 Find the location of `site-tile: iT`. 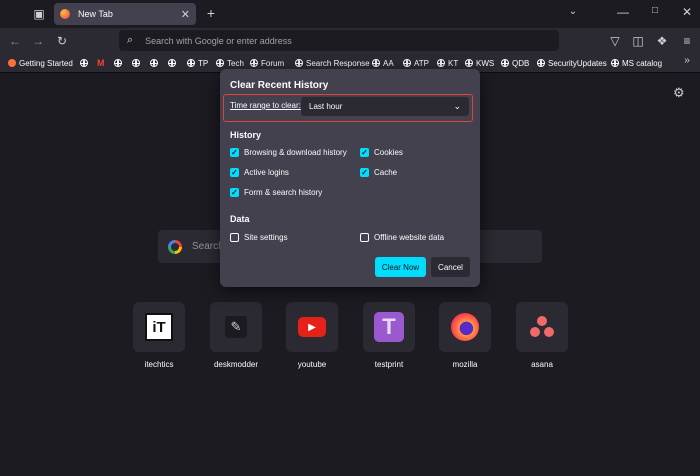

site-tile: iT is located at coordinates (159, 327).